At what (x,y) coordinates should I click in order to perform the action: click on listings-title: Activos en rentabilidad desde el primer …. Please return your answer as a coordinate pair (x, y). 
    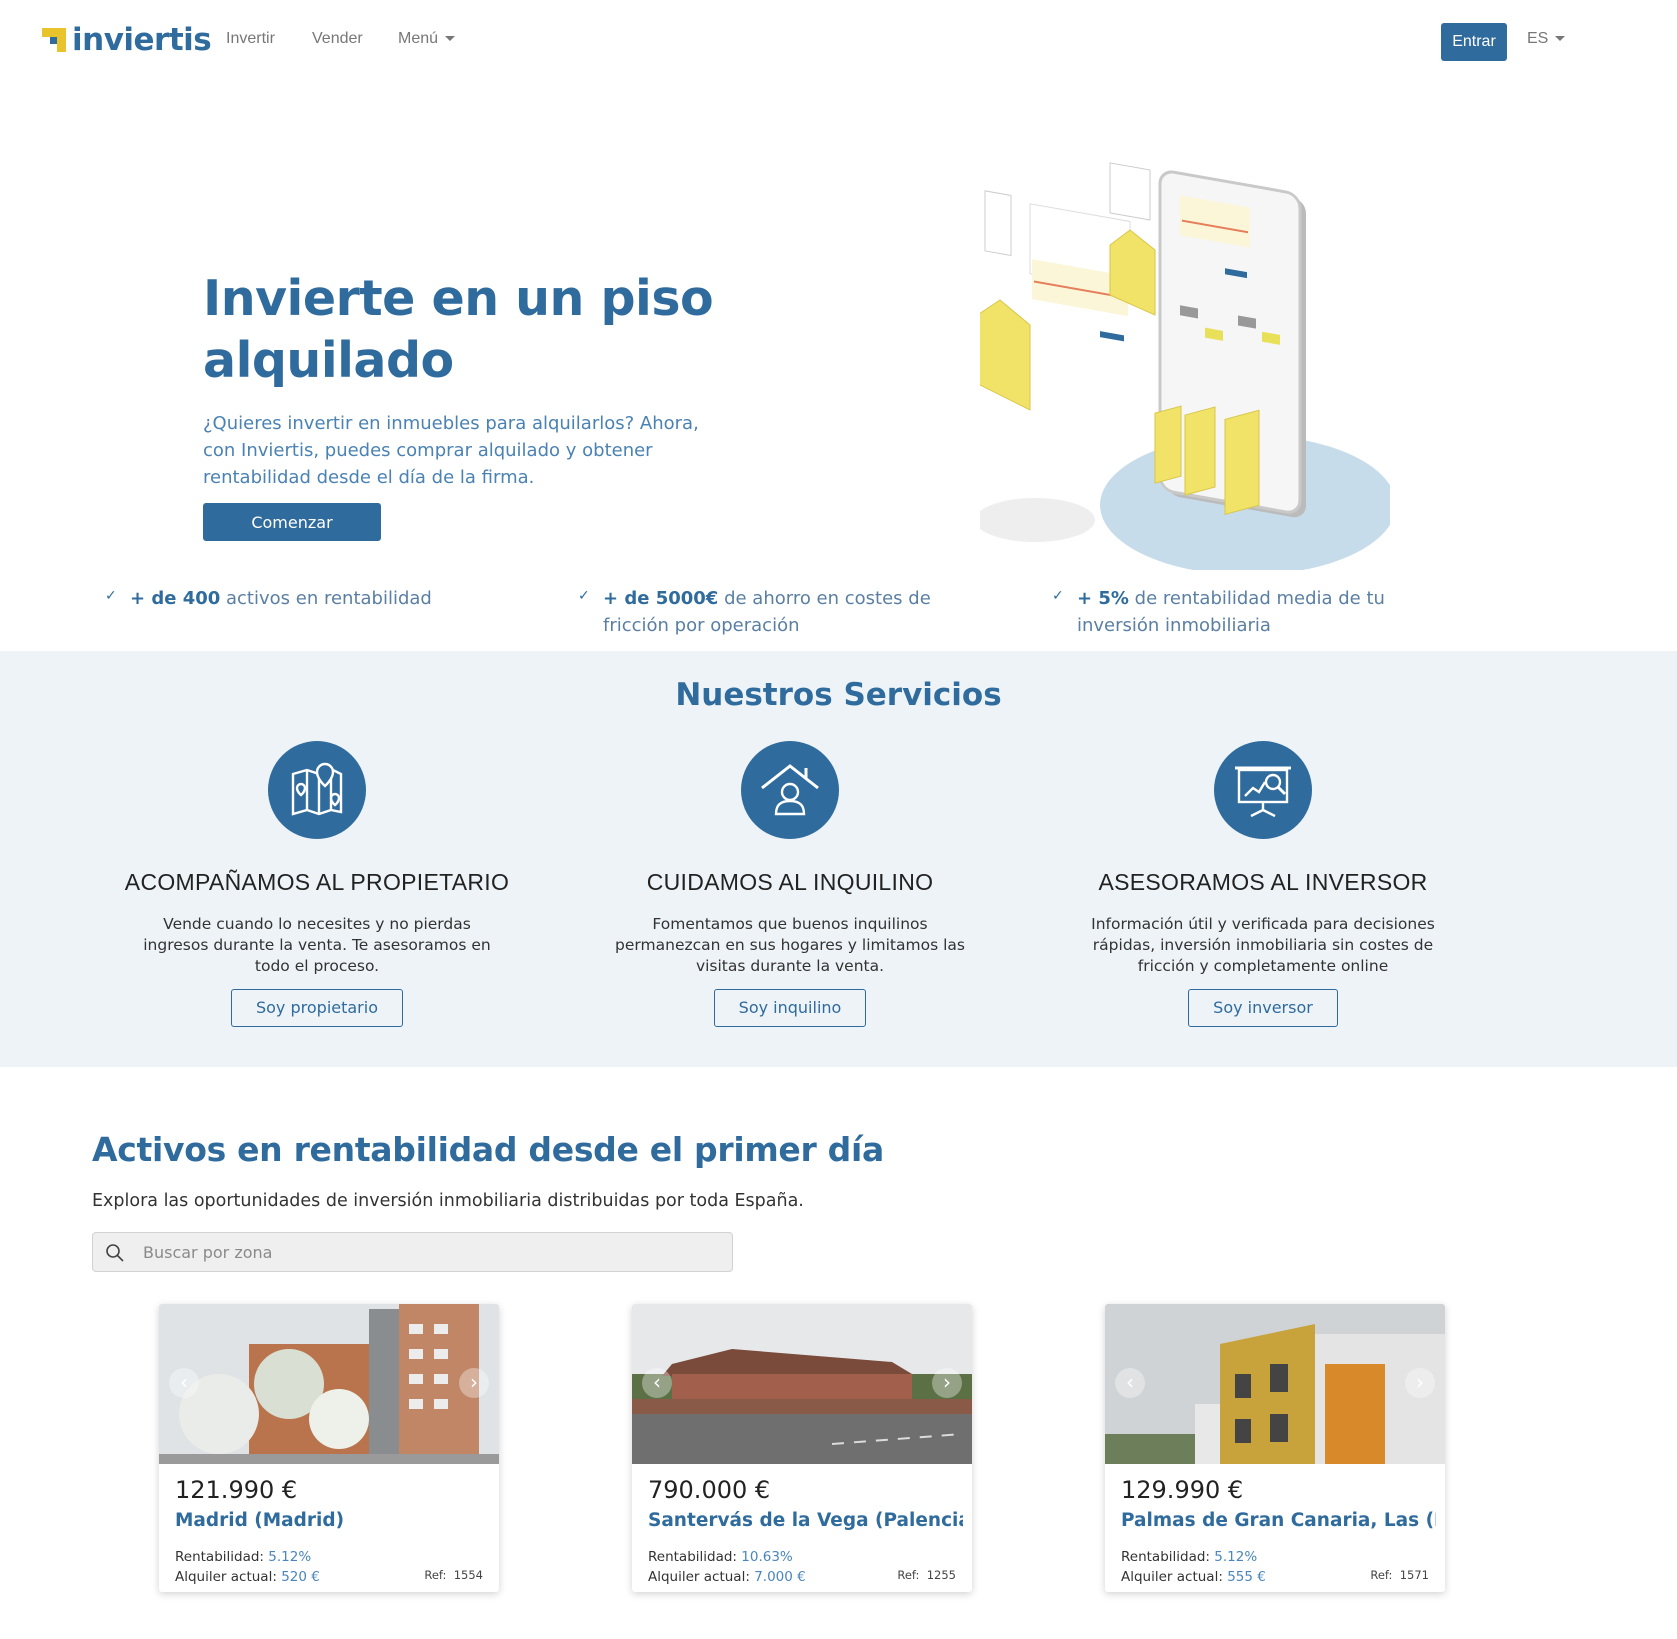
    Looking at the image, I should click on (488, 1149).